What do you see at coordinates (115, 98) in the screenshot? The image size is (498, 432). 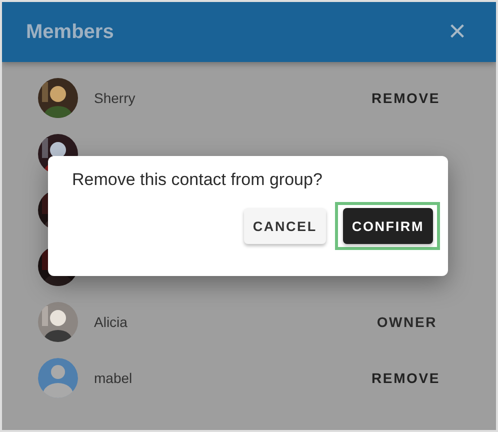 I see `member-name: Sherry` at bounding box center [115, 98].